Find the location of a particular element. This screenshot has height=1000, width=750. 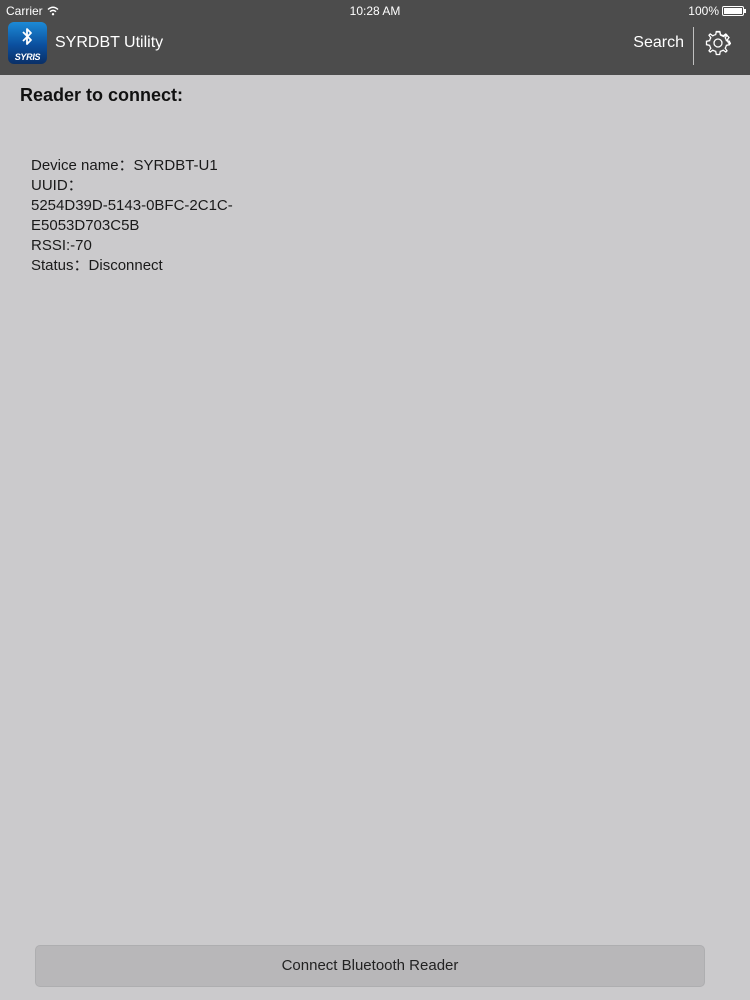

app-icon-brand: SYRIS is located at coordinates (27, 57).